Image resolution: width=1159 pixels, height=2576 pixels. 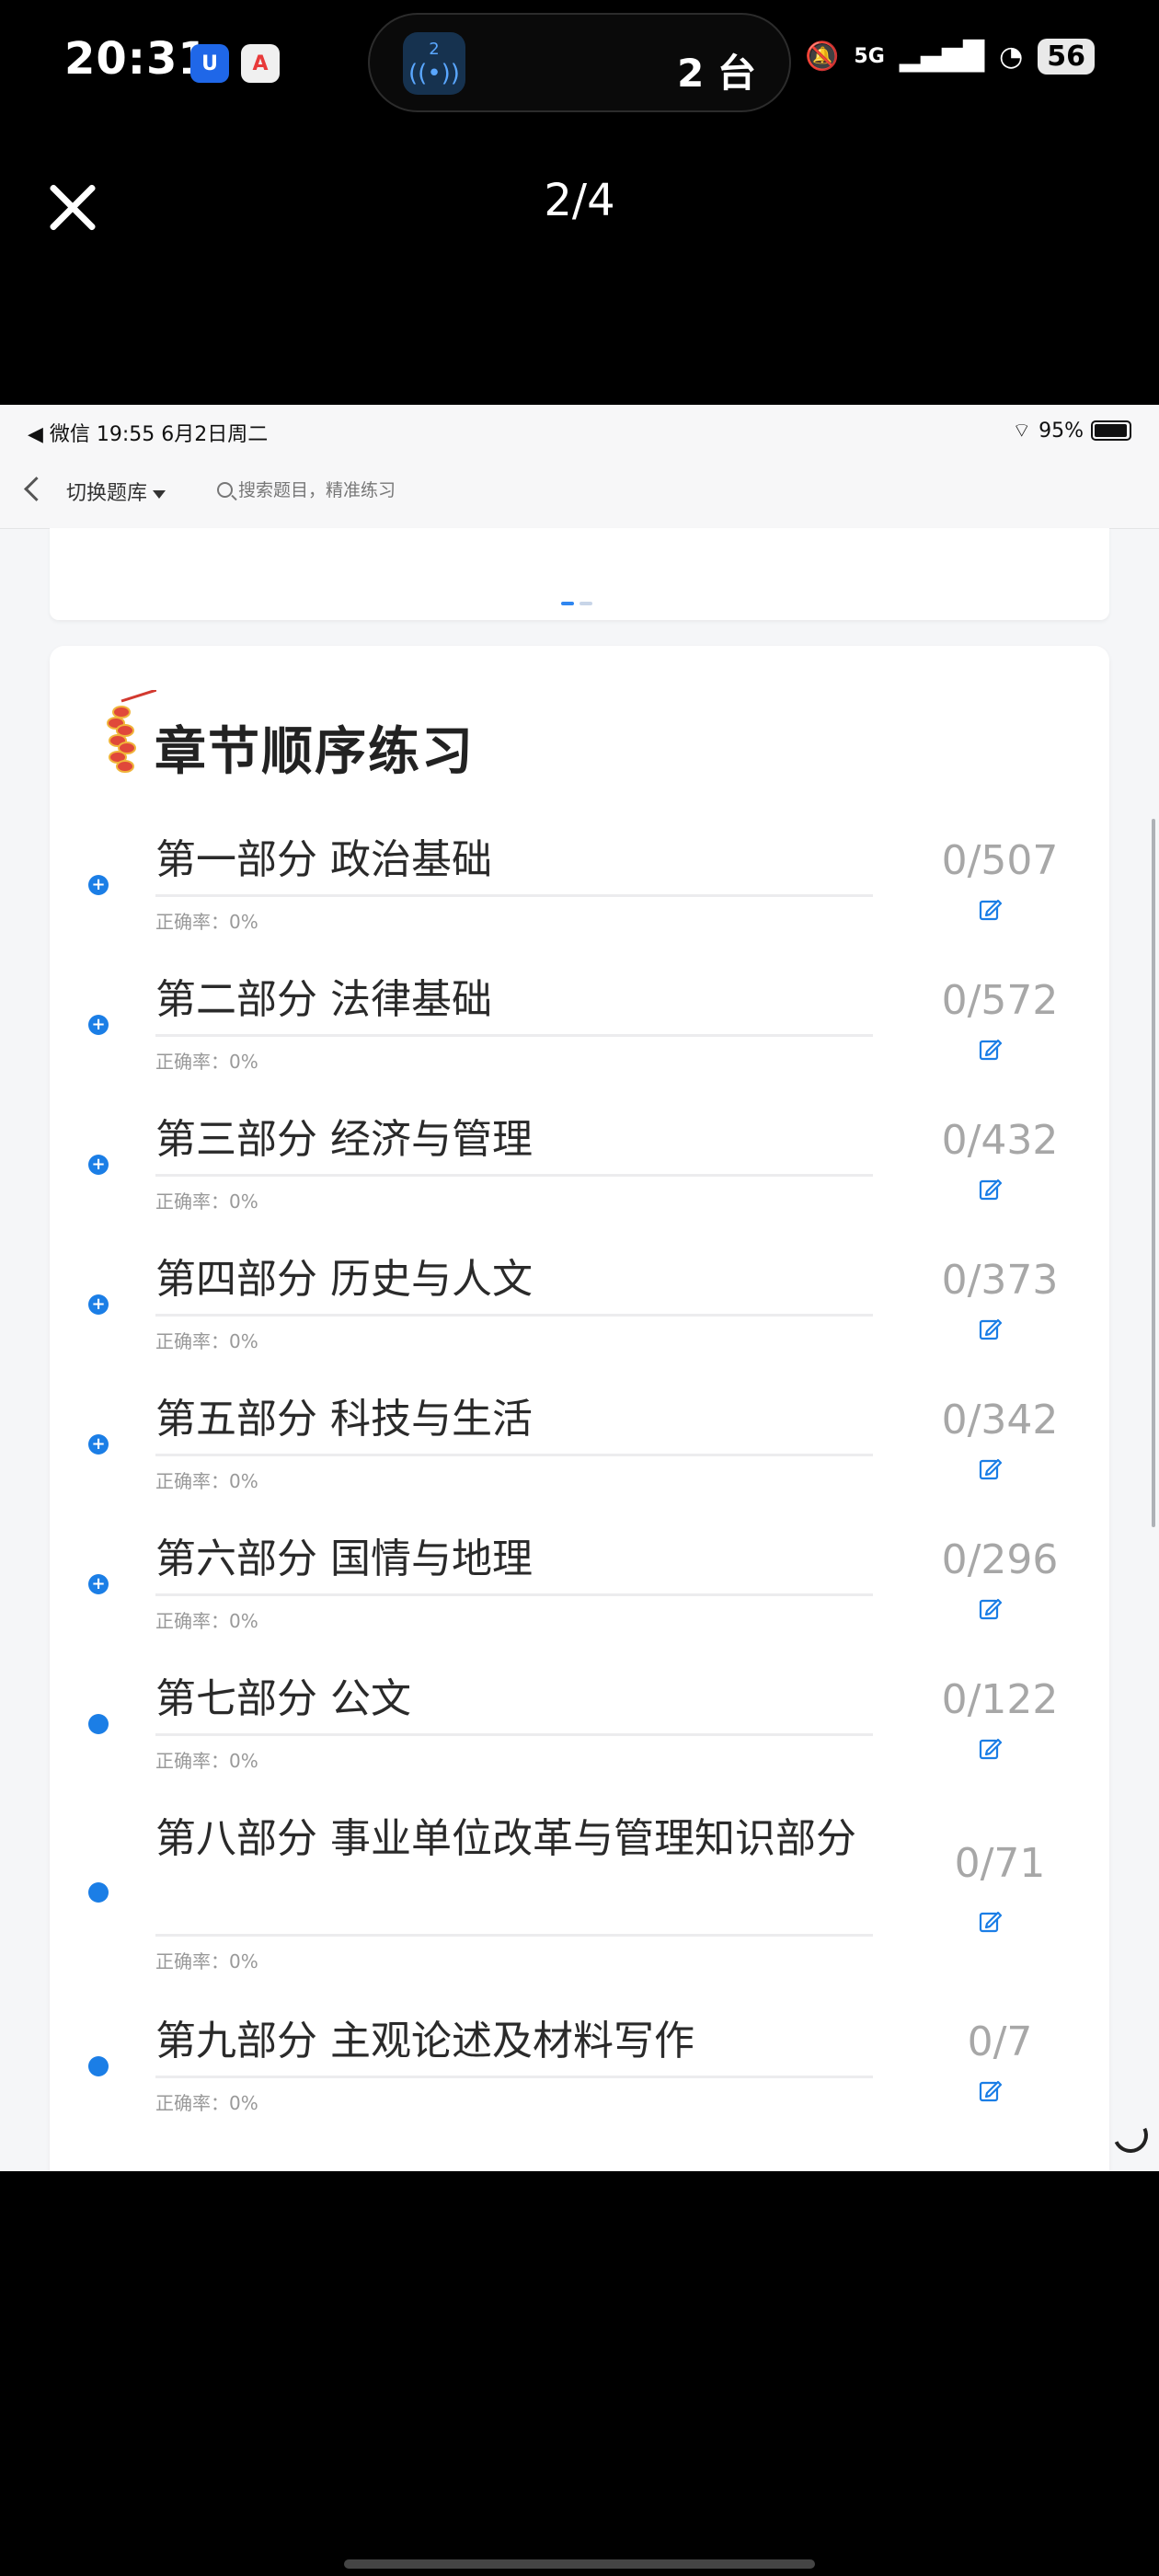 I want to click on chapter-title: 第九部分 主观论述及材料写作, so click(x=424, y=2041).